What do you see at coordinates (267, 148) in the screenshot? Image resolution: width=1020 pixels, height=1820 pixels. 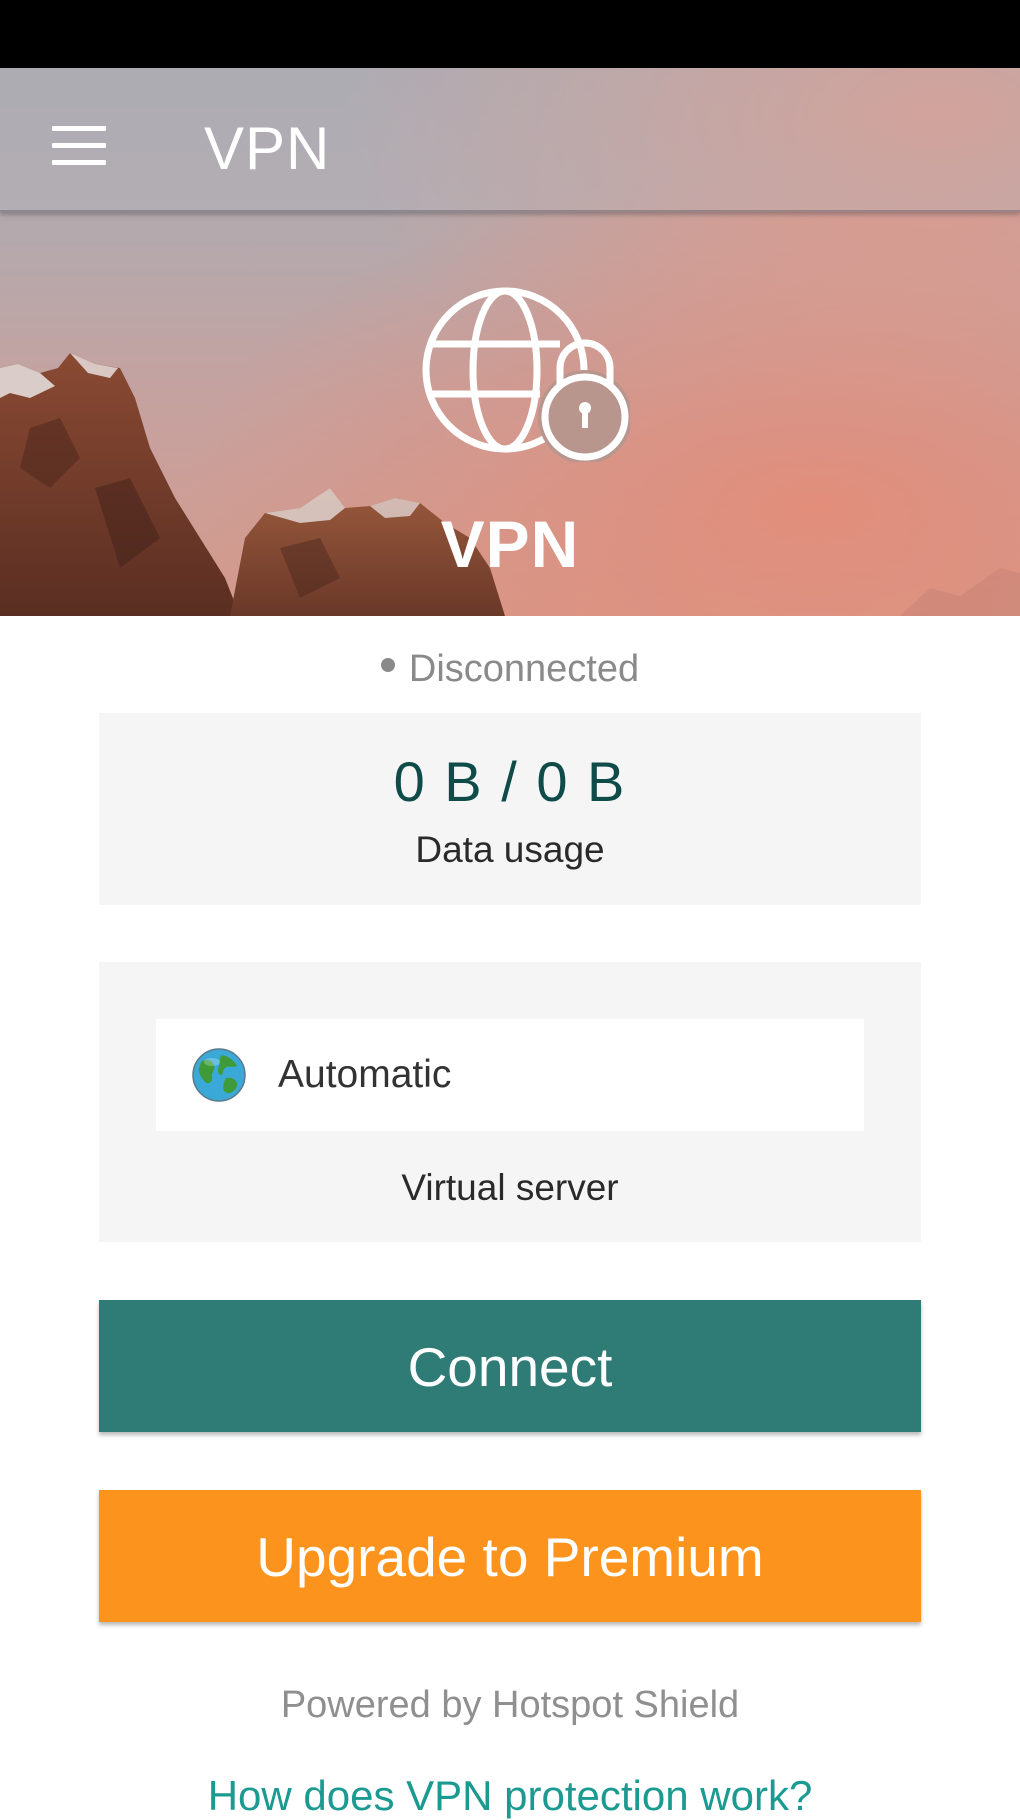 I see `toolbar-title: VPN` at bounding box center [267, 148].